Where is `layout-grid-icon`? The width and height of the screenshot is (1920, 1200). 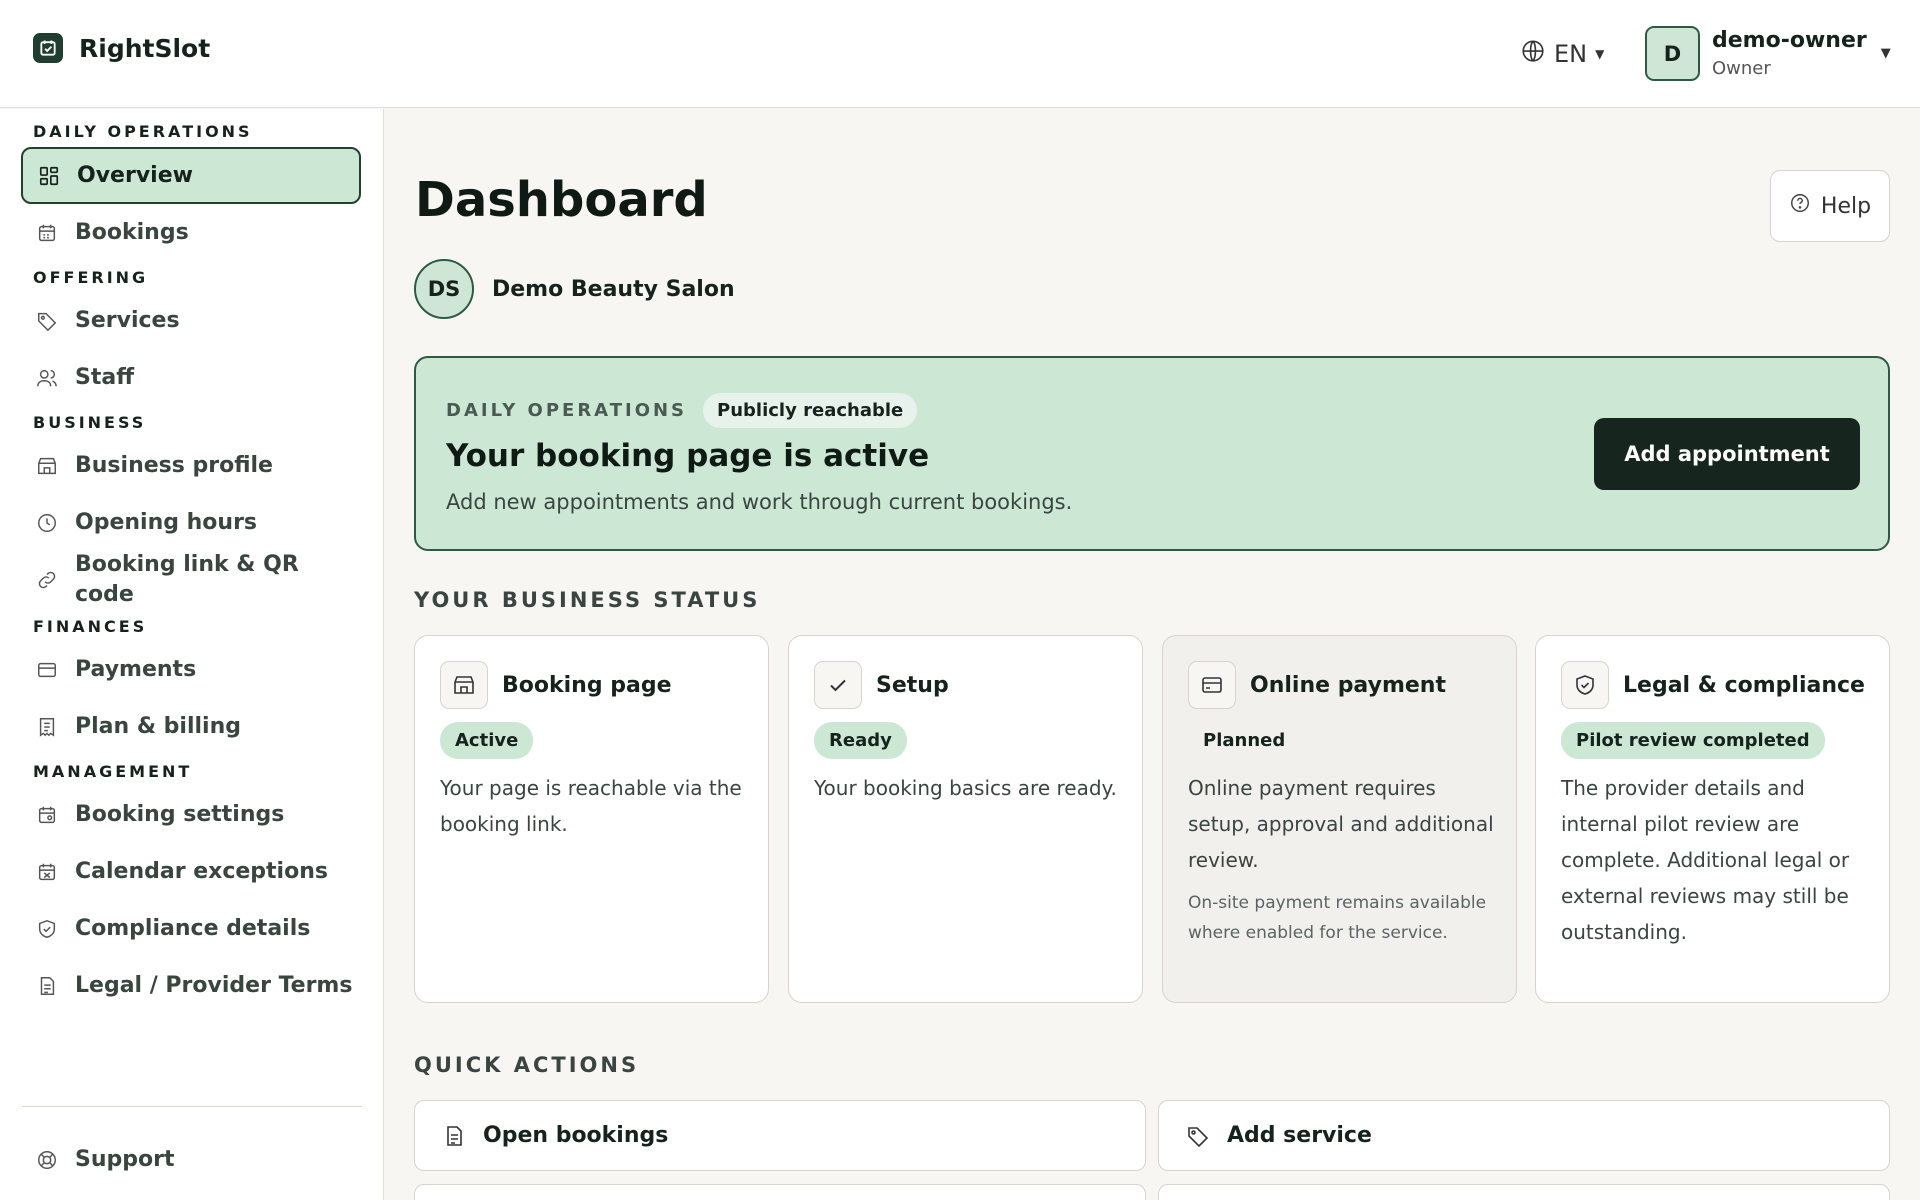 layout-grid-icon is located at coordinates (49, 176).